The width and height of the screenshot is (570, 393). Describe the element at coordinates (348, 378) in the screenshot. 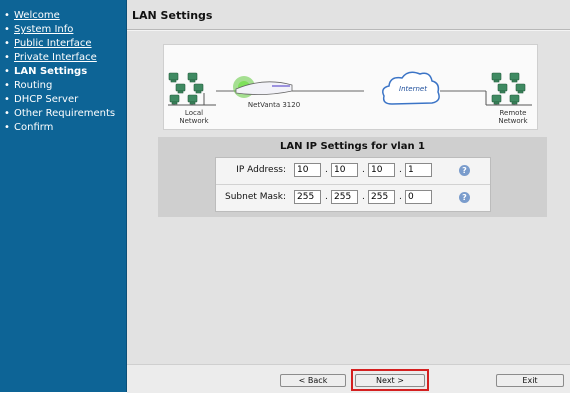

I see `wizard-button-bar: < Back Next > Exit` at that location.